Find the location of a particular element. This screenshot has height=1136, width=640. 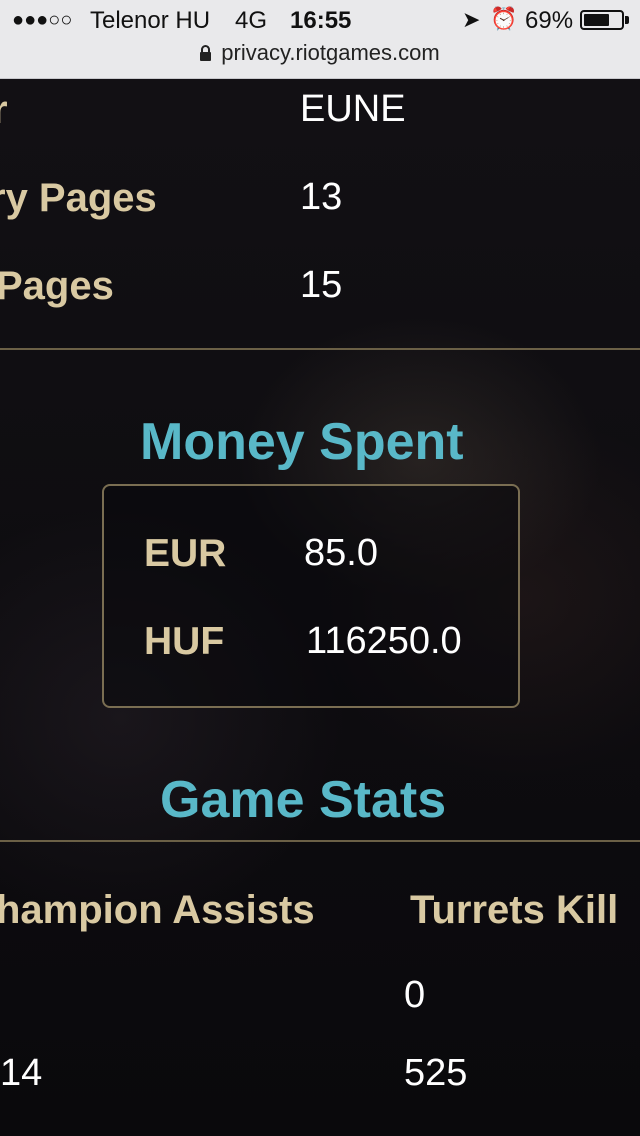

url-bar: privacy.riotgames.com is located at coordinates (320, 56).